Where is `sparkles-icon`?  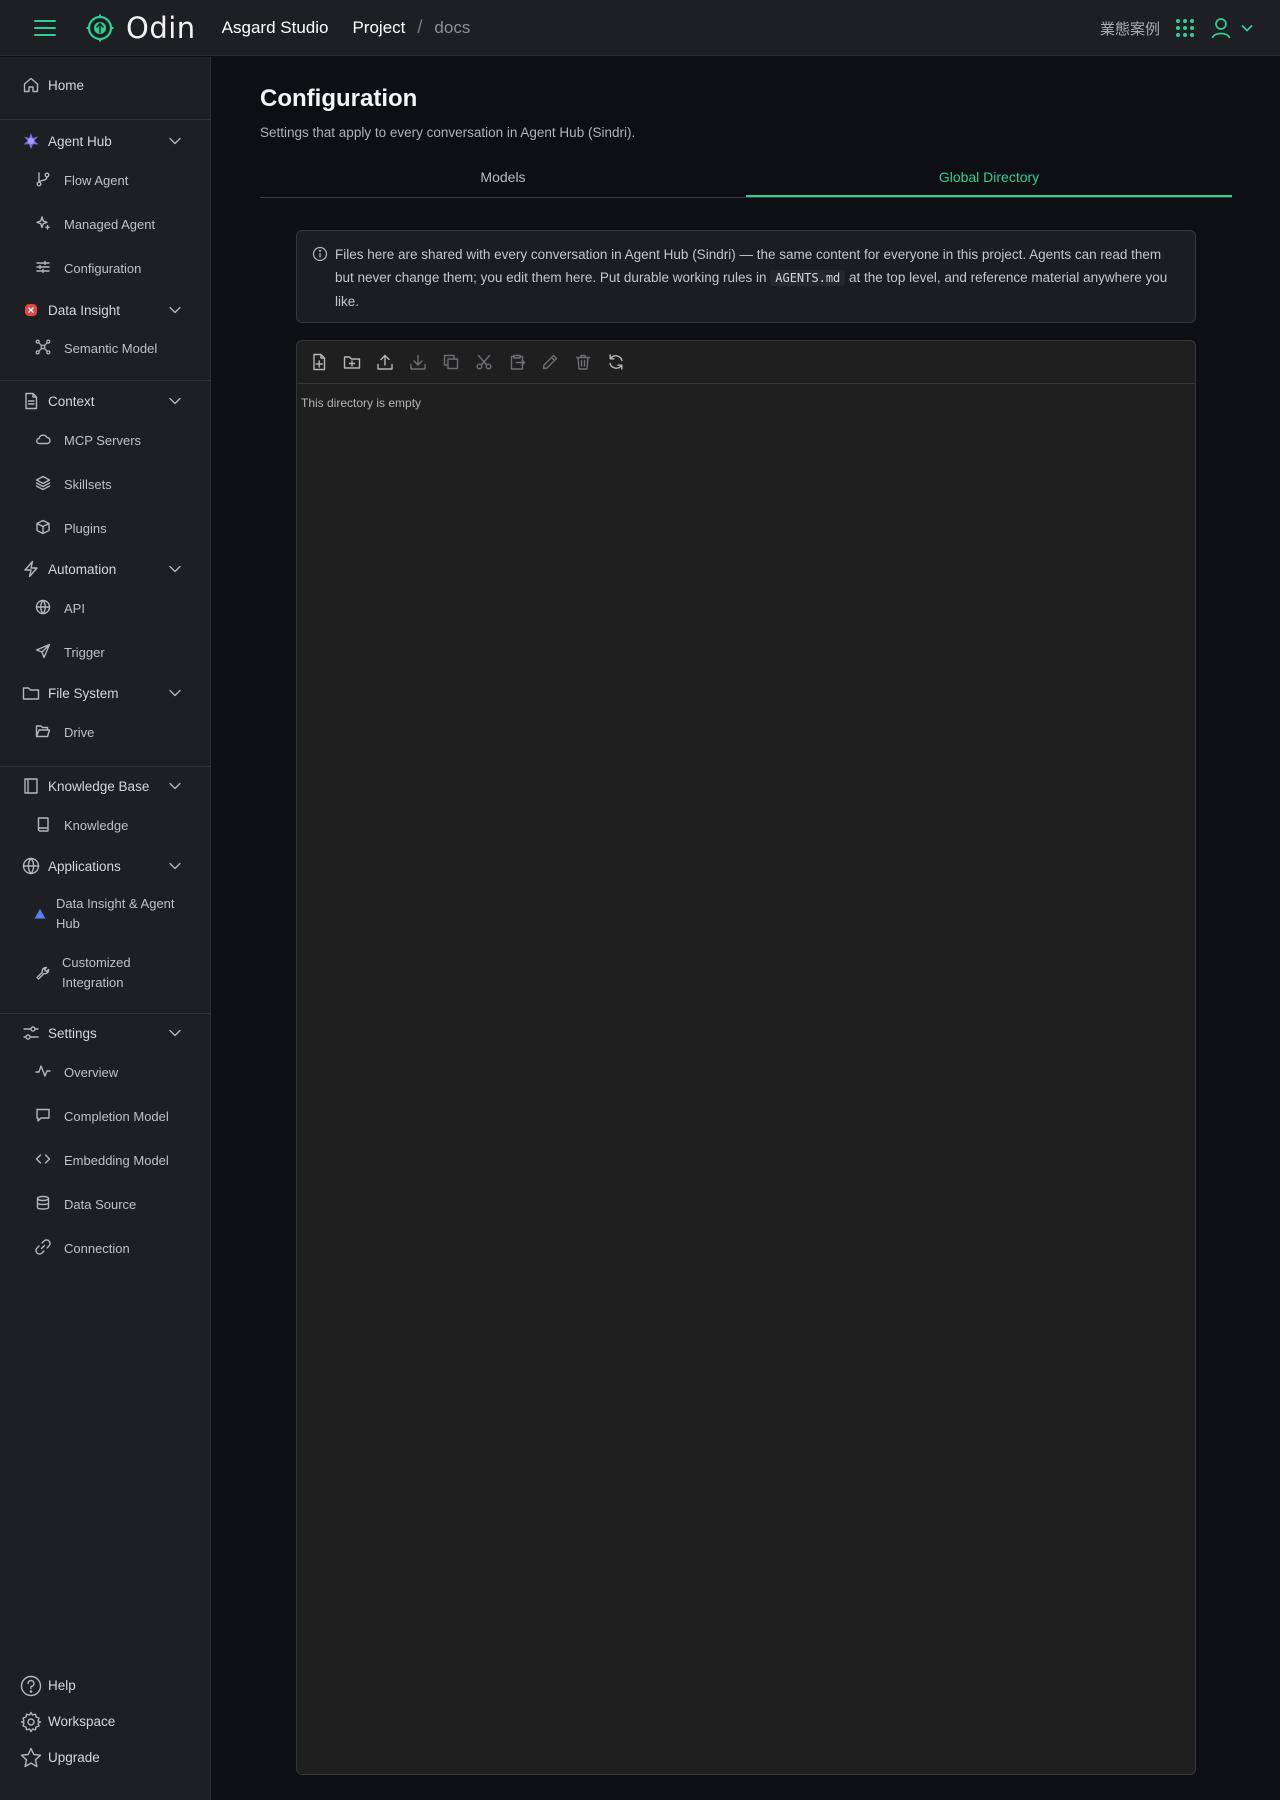
sparkles-icon is located at coordinates (43, 223).